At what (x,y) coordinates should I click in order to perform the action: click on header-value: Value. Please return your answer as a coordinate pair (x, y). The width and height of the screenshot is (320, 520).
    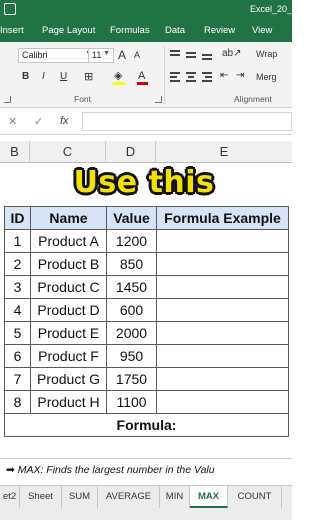
    Looking at the image, I should click on (131, 218).